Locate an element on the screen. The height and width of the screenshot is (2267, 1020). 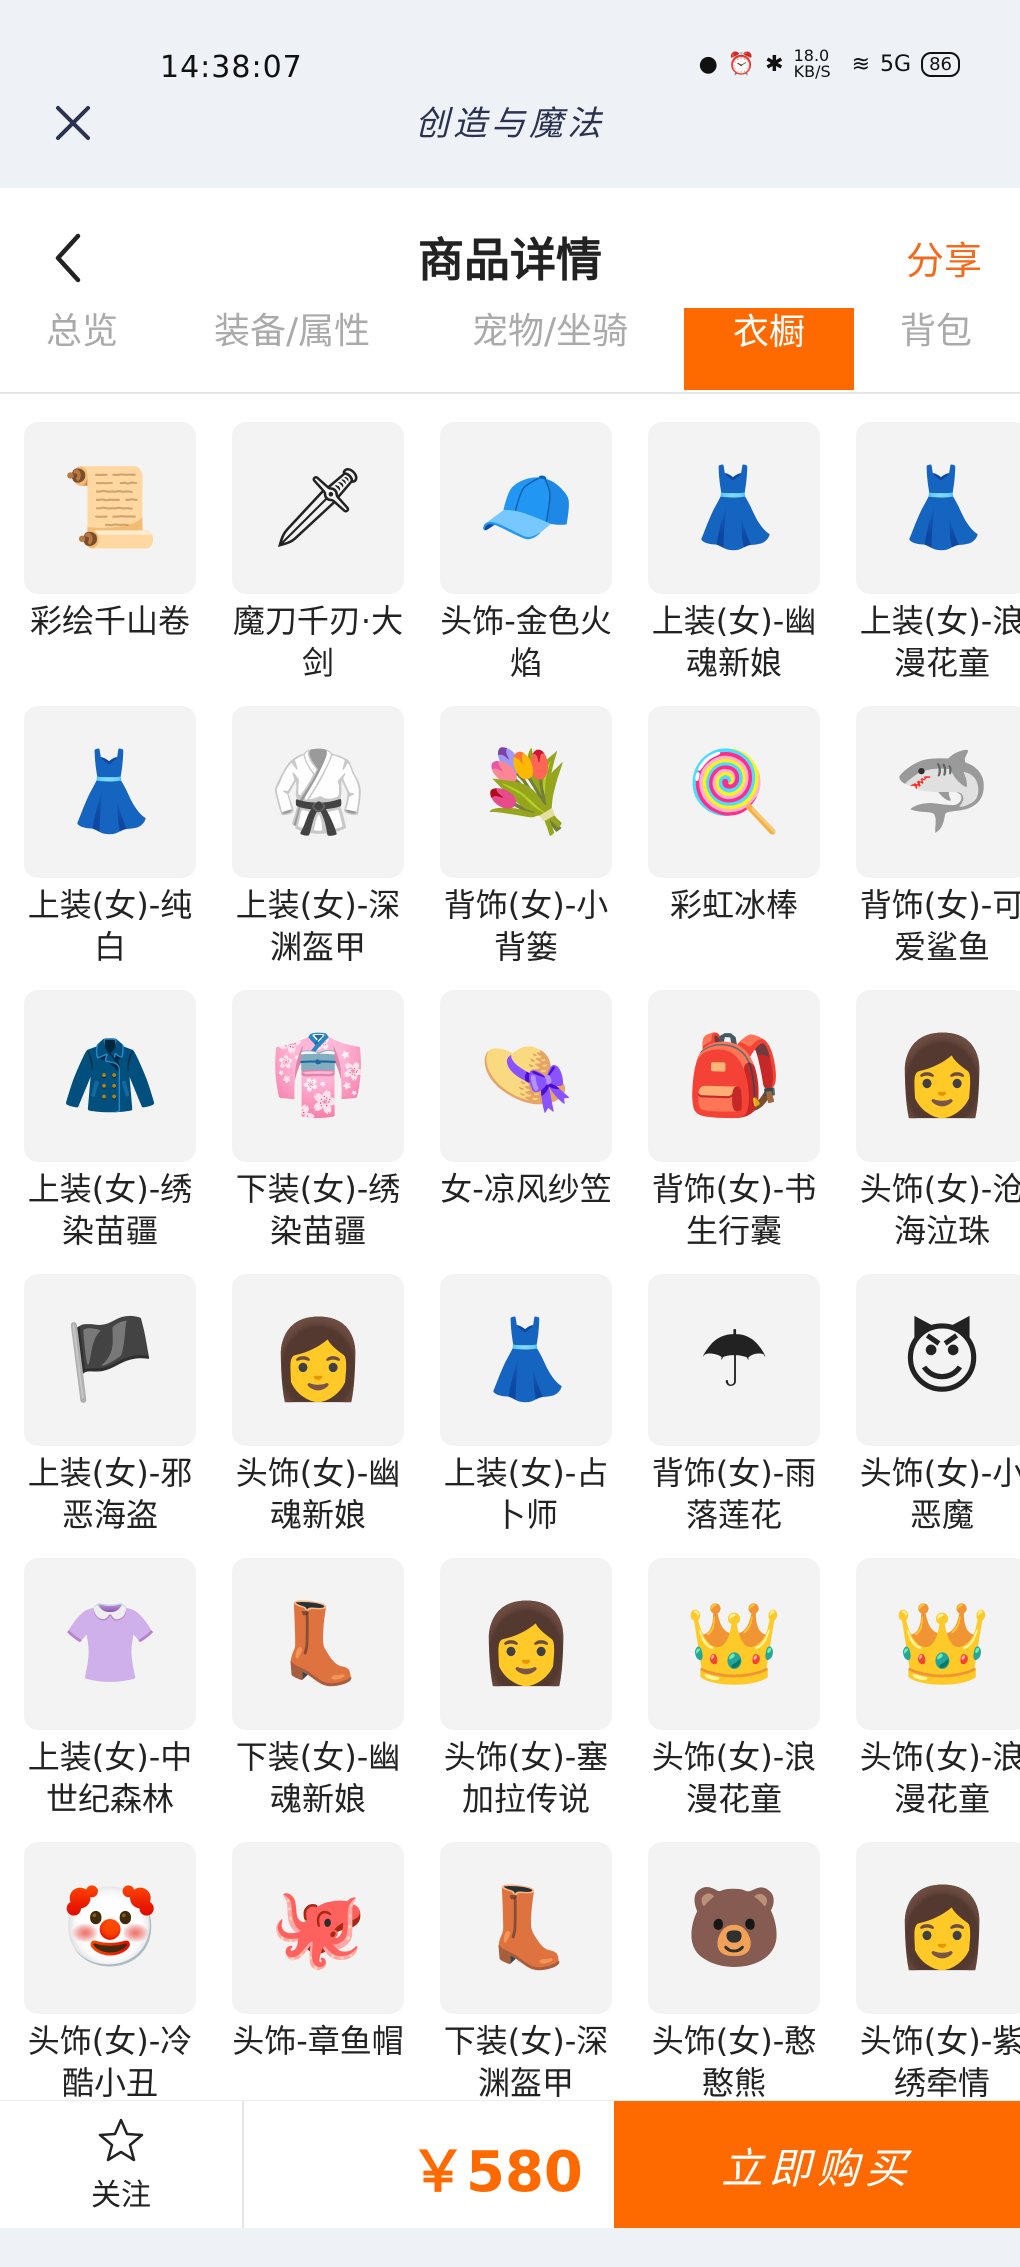
wardrobe-item: 👩 头饰(女)-沧海泣珠 is located at coordinates (936, 1132).